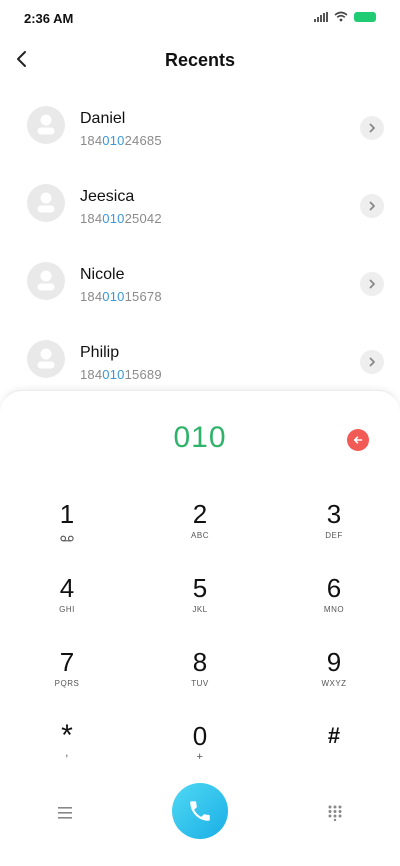 This screenshot has width=400, height=866. I want to click on key-3: 3 DEF, so click(334, 529).